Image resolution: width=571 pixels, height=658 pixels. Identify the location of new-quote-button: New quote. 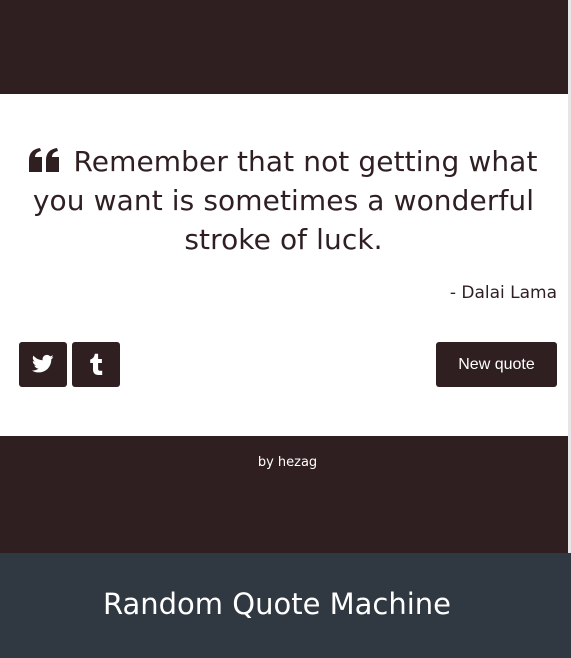
(496, 364).